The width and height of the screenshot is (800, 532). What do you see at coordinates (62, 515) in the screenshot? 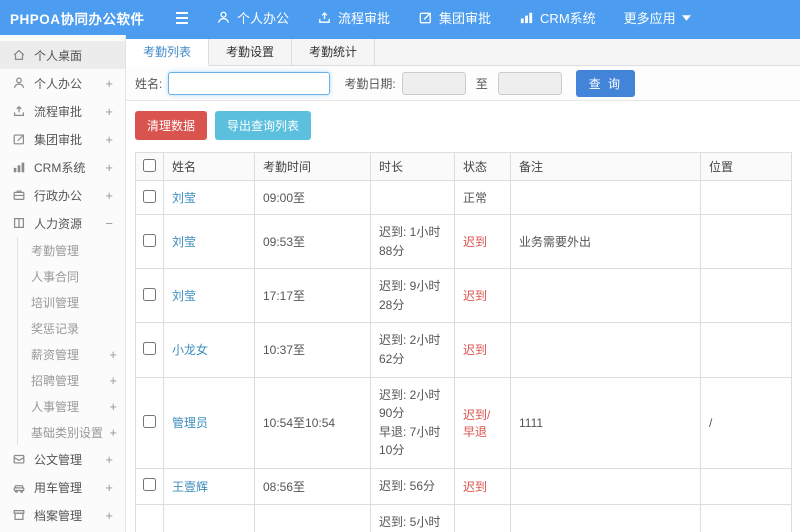
I see `sidebar-item-archive-management: 档案管理 +` at bounding box center [62, 515].